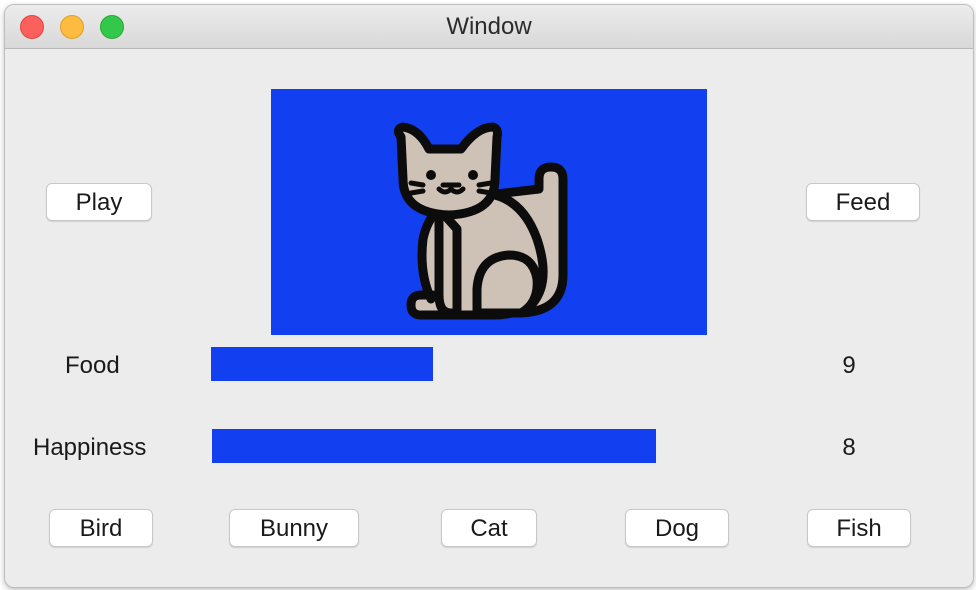 Image resolution: width=976 pixels, height=590 pixels. I want to click on happiness-value: 8, so click(849, 447).